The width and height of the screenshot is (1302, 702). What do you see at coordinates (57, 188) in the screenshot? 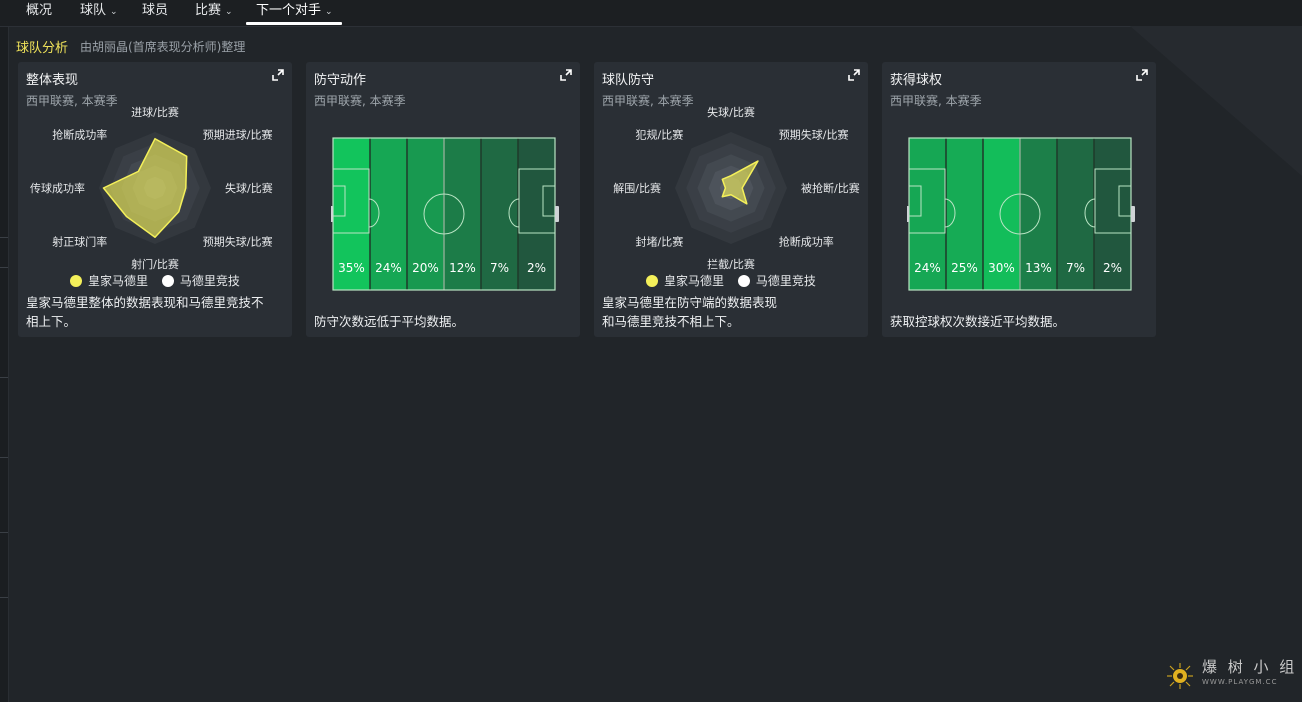
I see `radar-axis-label: 传球成功率` at bounding box center [57, 188].